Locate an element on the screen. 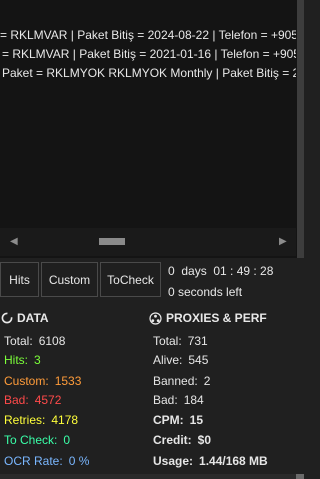 The image size is (320, 479). proxies-alive-label: Alive: is located at coordinates (168, 360).